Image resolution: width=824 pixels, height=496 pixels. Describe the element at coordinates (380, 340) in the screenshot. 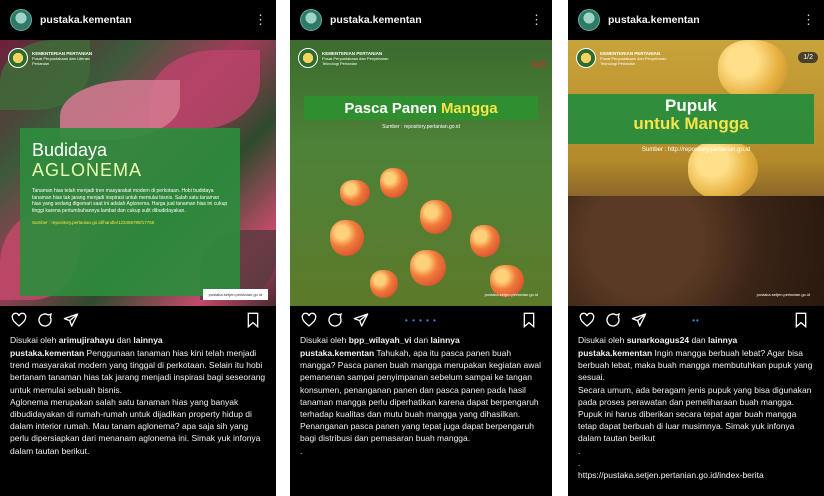

I see `liked-by-user: bpp_wilayah_vi` at that location.